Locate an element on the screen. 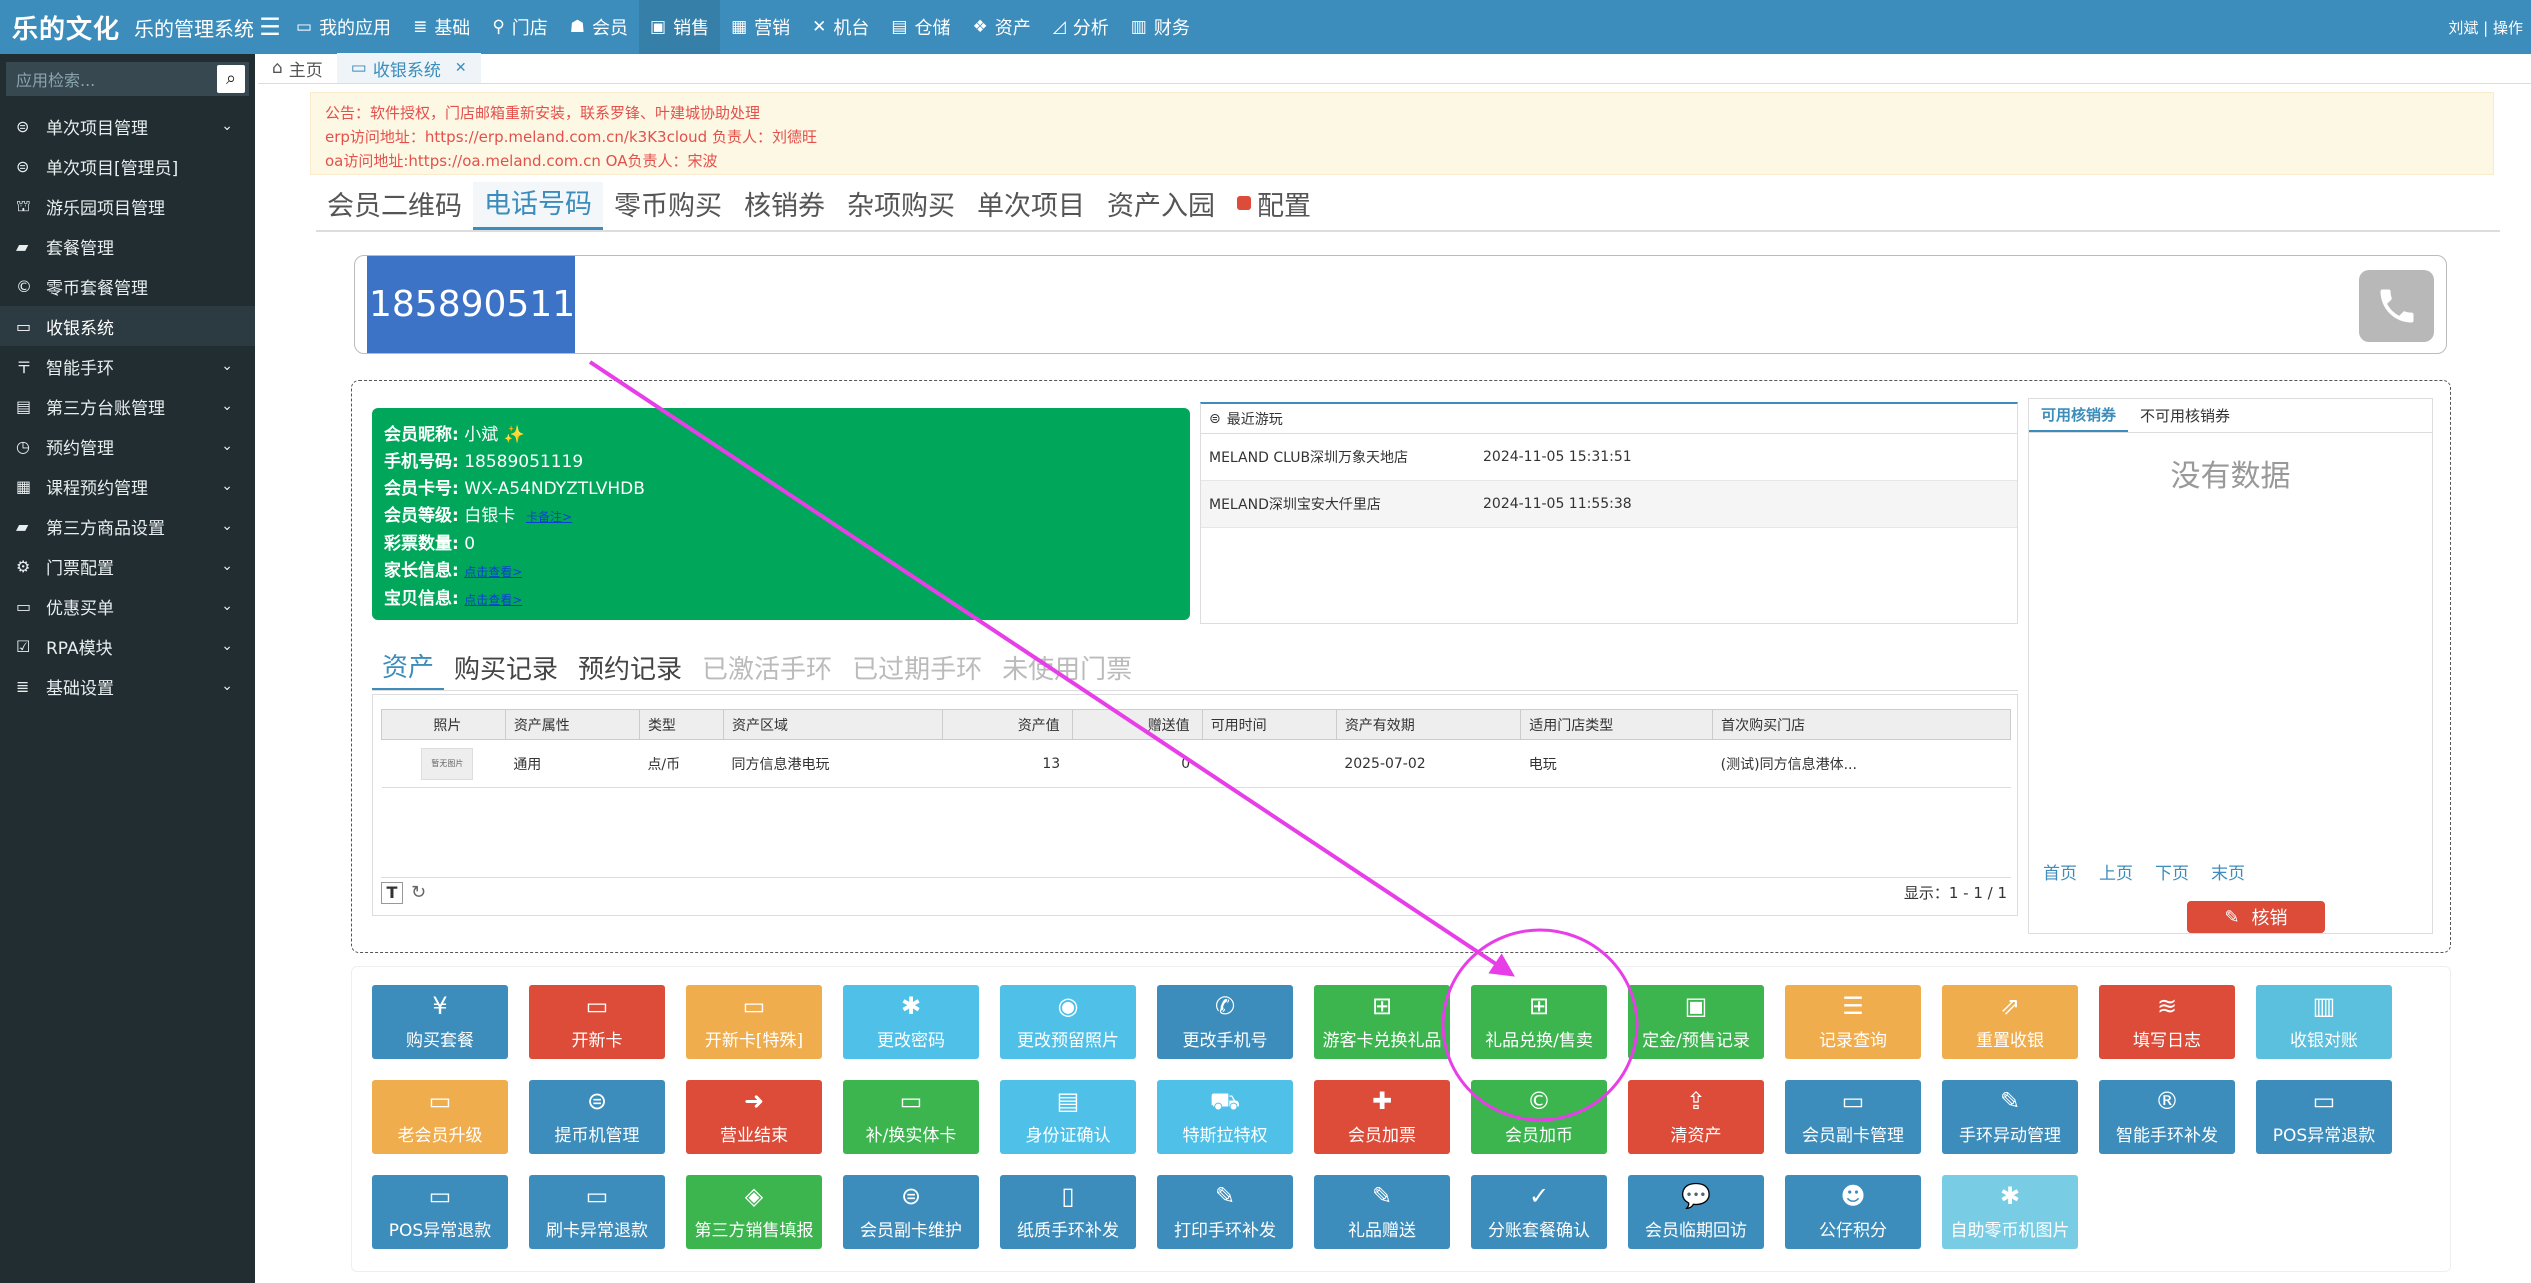 The width and height of the screenshot is (2531, 1283). tab-unused-tickets: 未使用门票 is located at coordinates (1067, 669).